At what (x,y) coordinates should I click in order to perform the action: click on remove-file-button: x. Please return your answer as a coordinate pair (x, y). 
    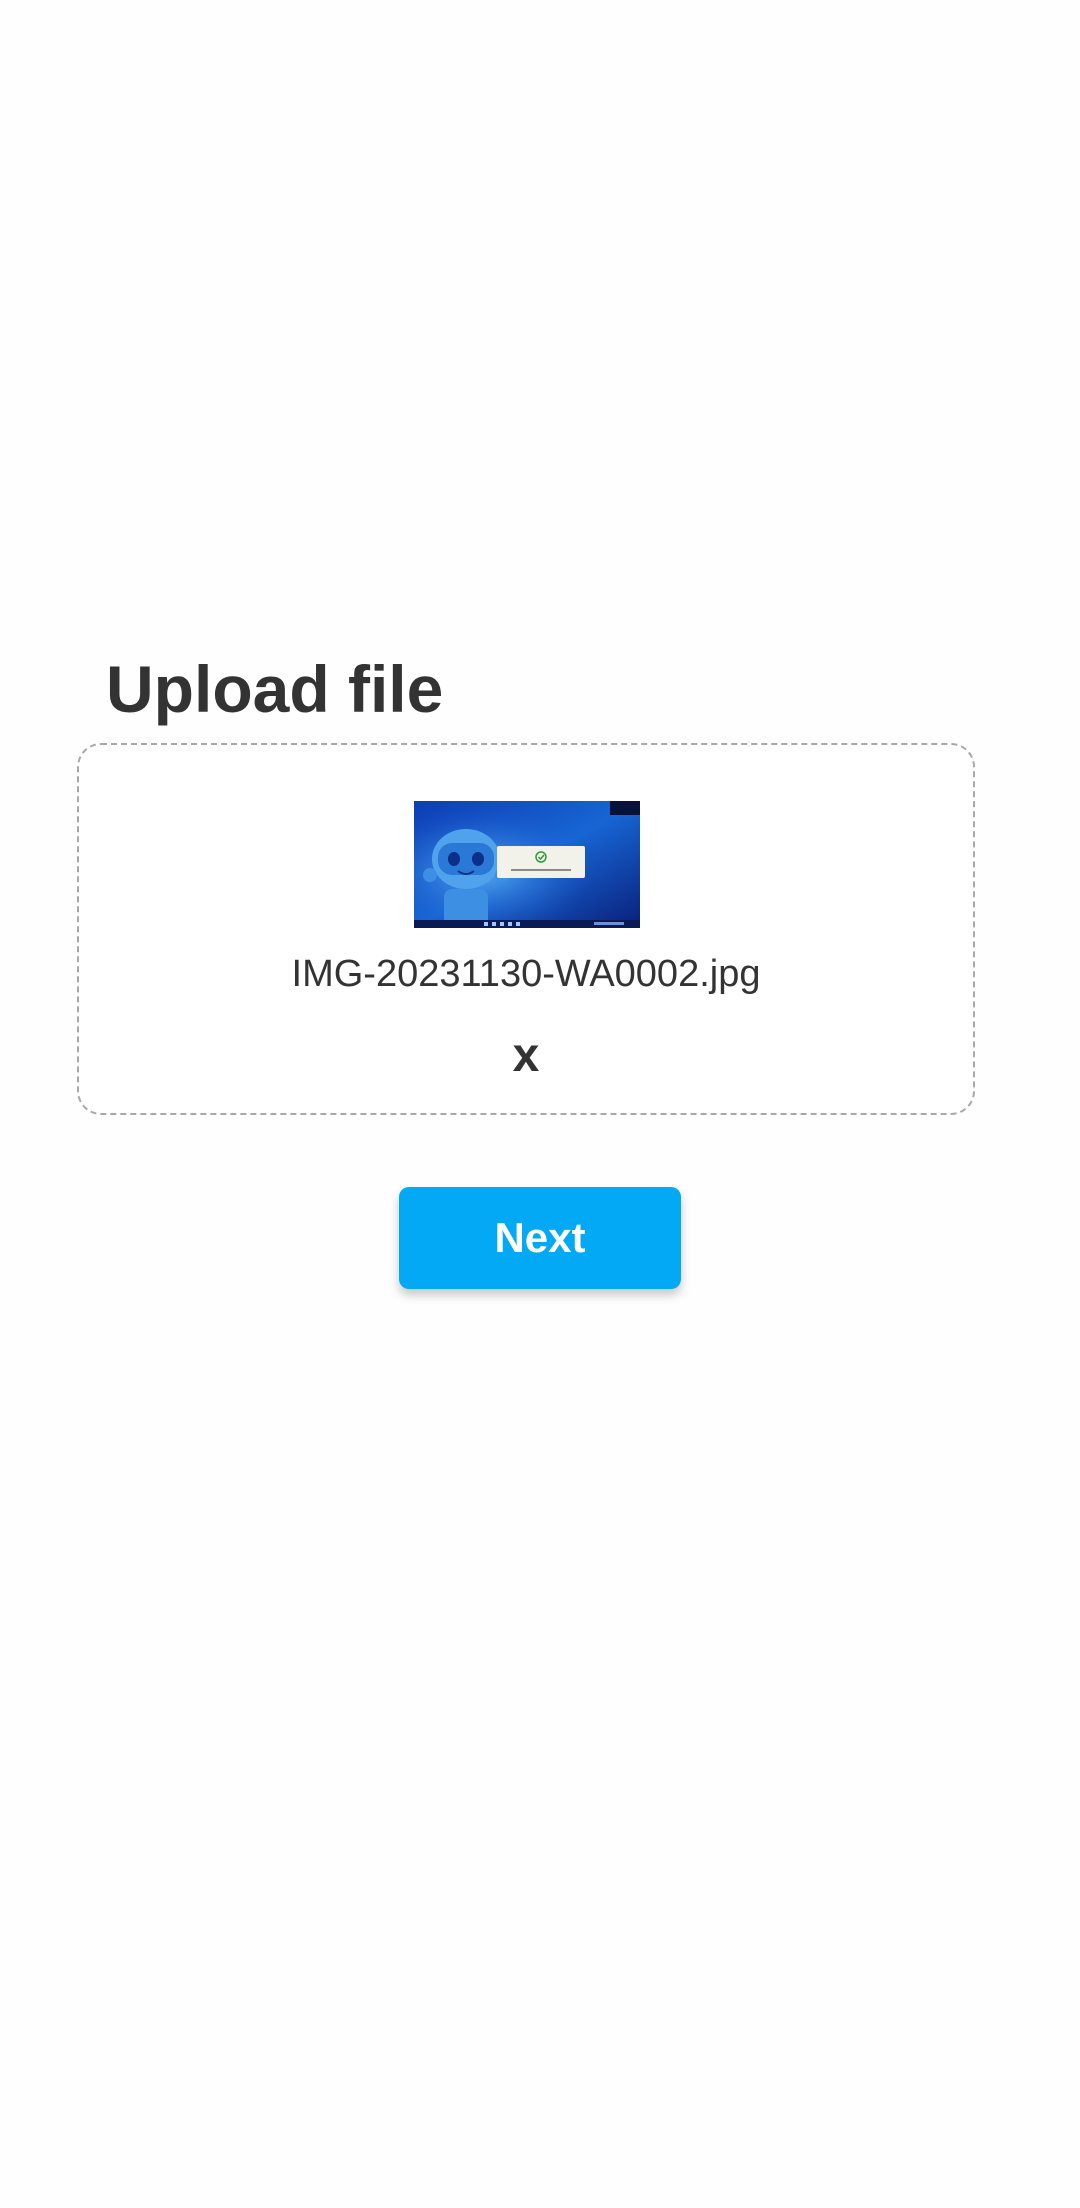
    Looking at the image, I should click on (526, 1056).